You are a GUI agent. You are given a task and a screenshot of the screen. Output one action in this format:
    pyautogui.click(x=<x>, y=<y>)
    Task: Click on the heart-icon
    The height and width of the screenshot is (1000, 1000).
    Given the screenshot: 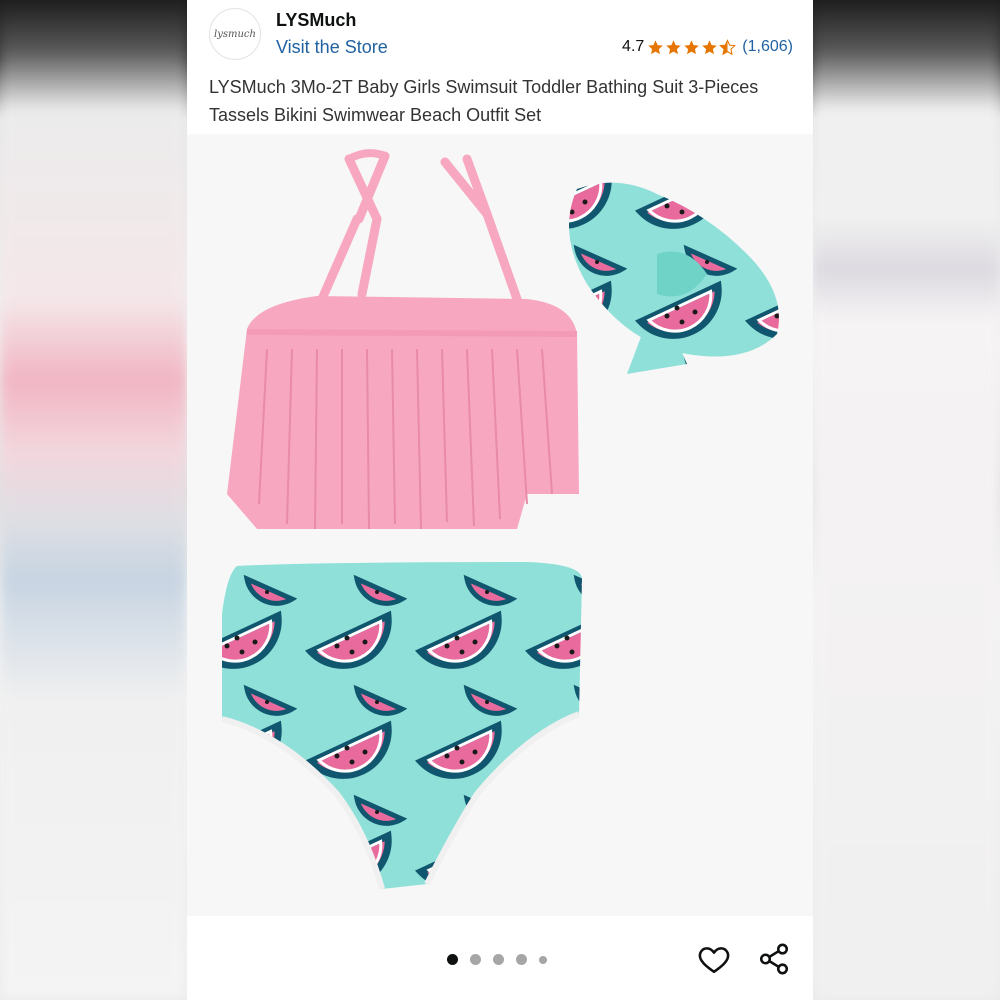 What is the action you would take?
    pyautogui.click(x=714, y=960)
    